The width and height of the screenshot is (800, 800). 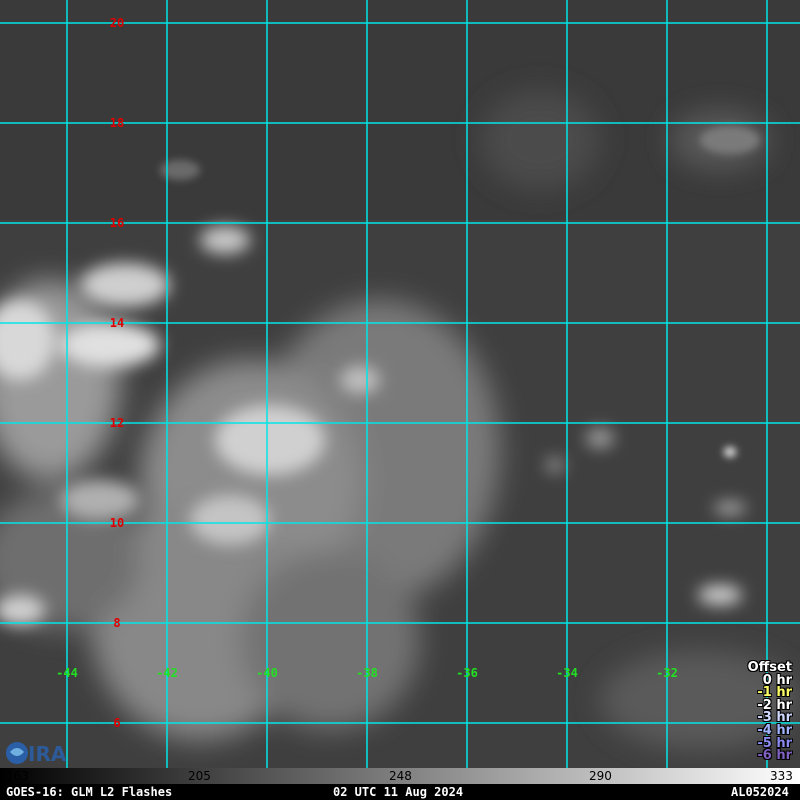 I want to click on colorbar-tick: 163, so click(x=17, y=776).